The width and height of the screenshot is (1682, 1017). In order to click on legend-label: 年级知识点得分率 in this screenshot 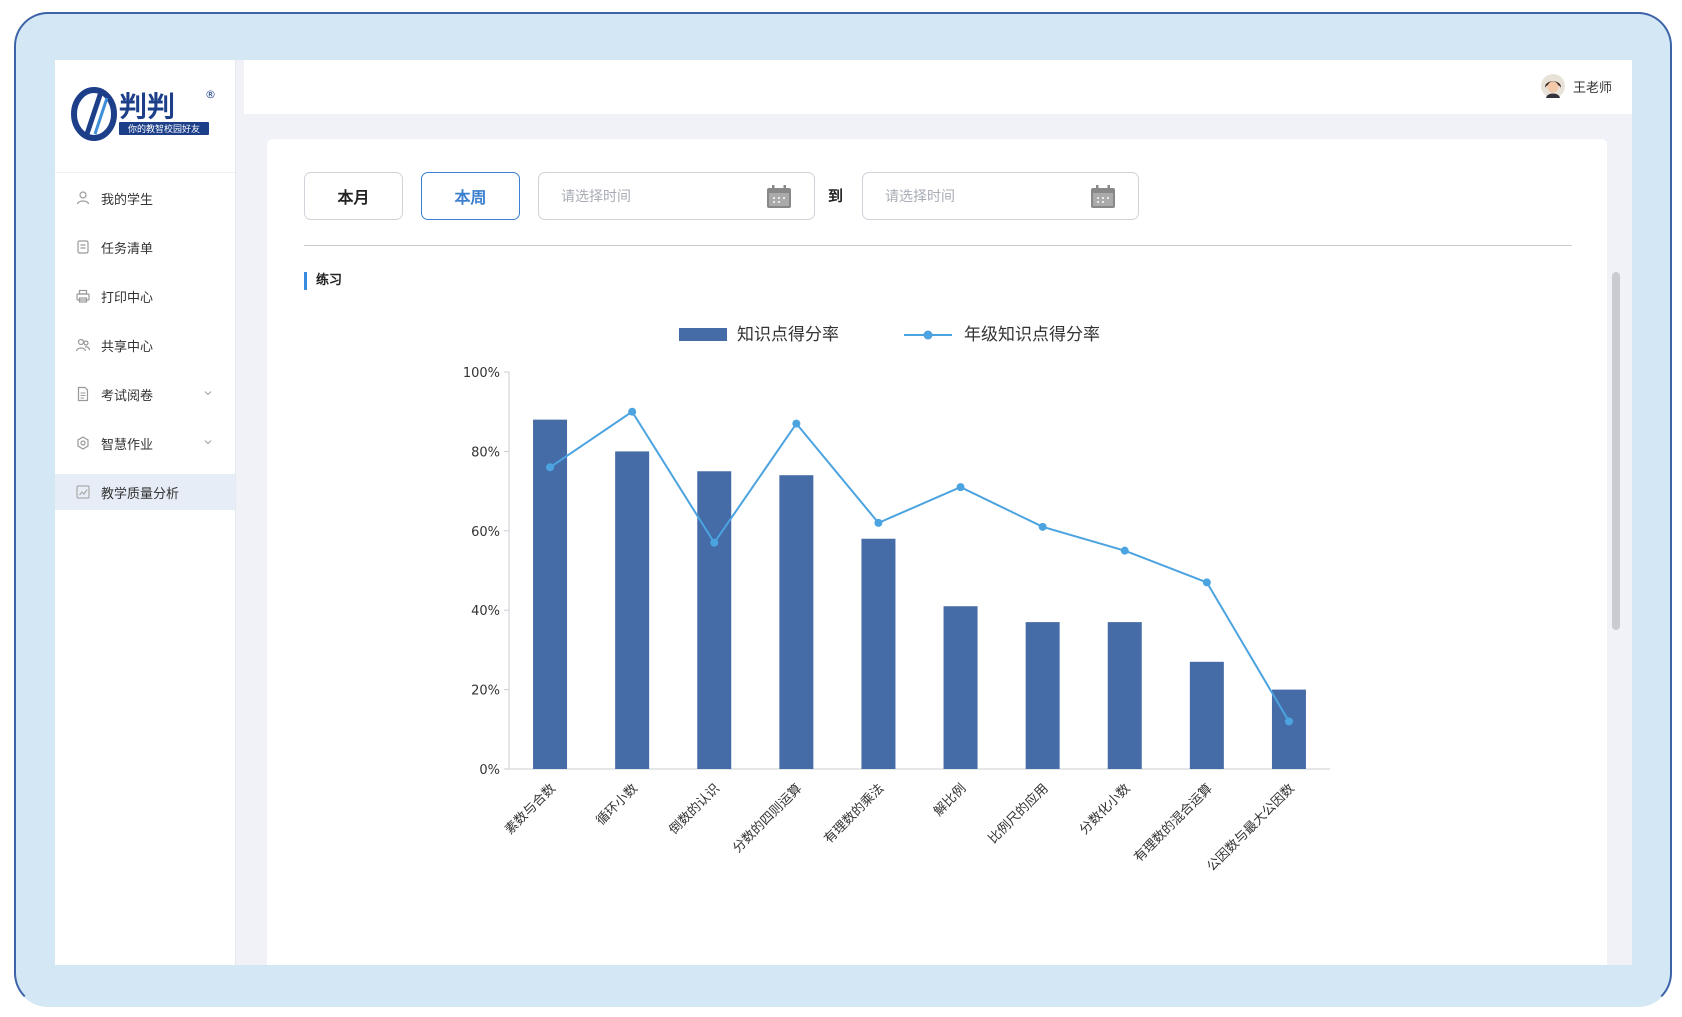, I will do `click(1032, 335)`.